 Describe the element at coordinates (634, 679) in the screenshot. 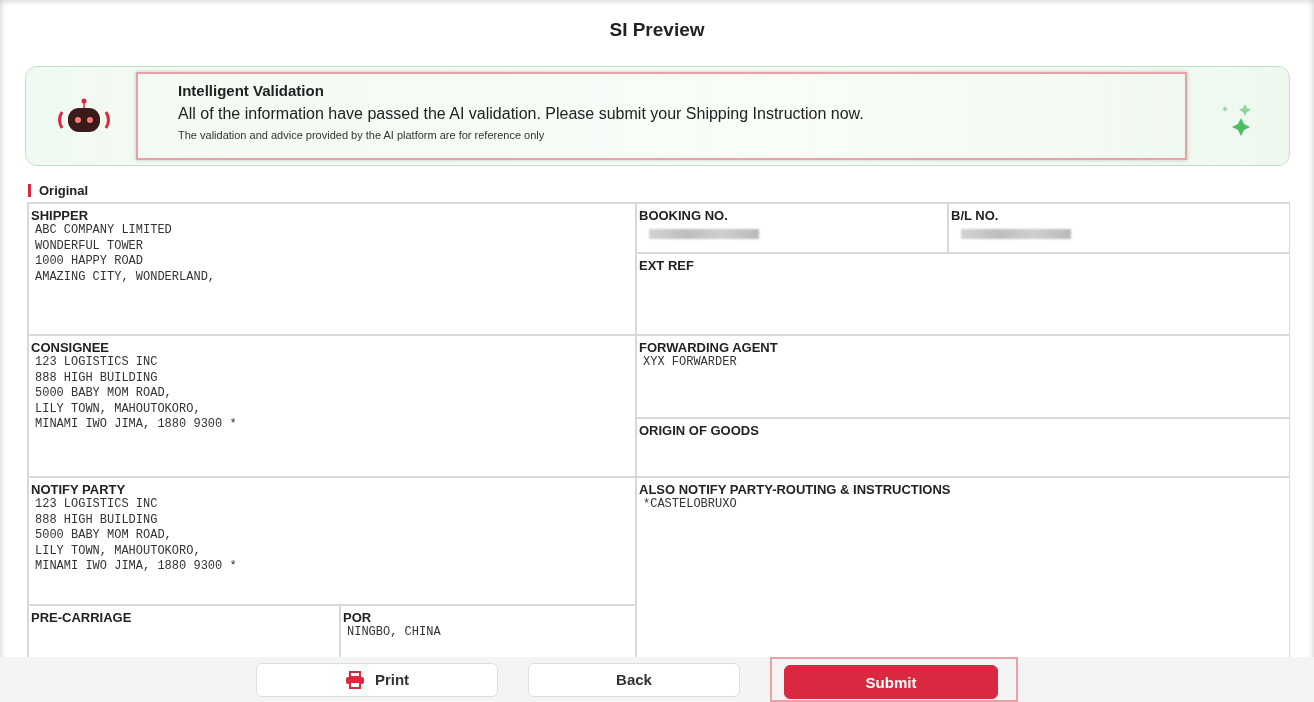

I see `back-button: Back` at that location.